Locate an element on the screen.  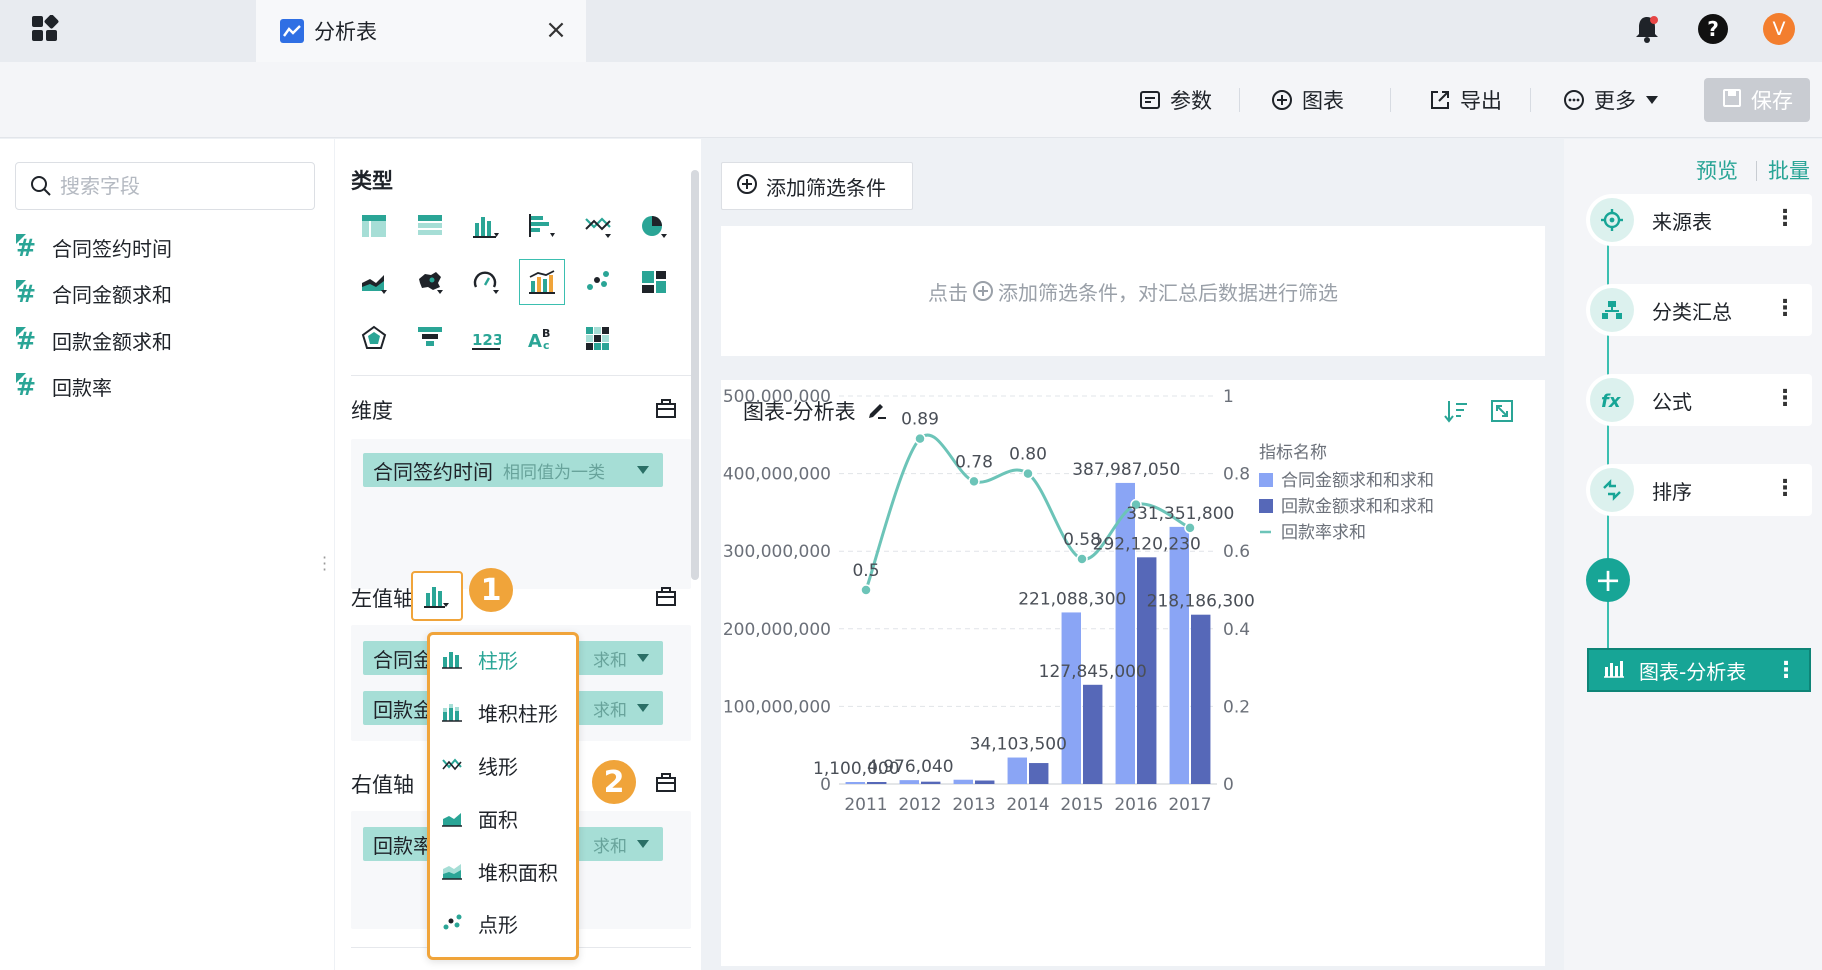
legend-swatch is located at coordinates (1266, 506).